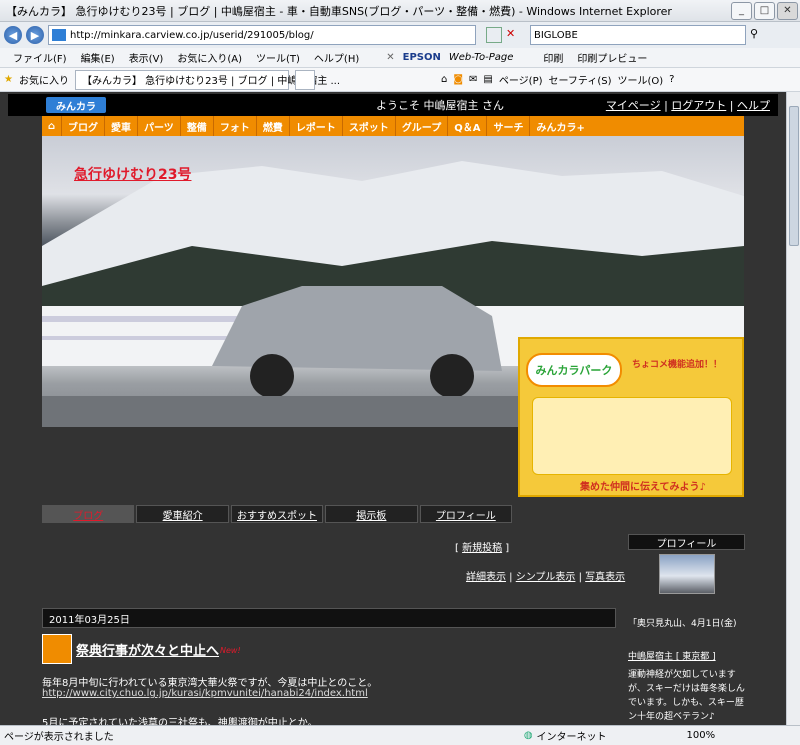 This screenshot has height=745, width=800. What do you see at coordinates (40, 57) in the screenshot?
I see `menu-file: ファイル(F)` at bounding box center [40, 57].